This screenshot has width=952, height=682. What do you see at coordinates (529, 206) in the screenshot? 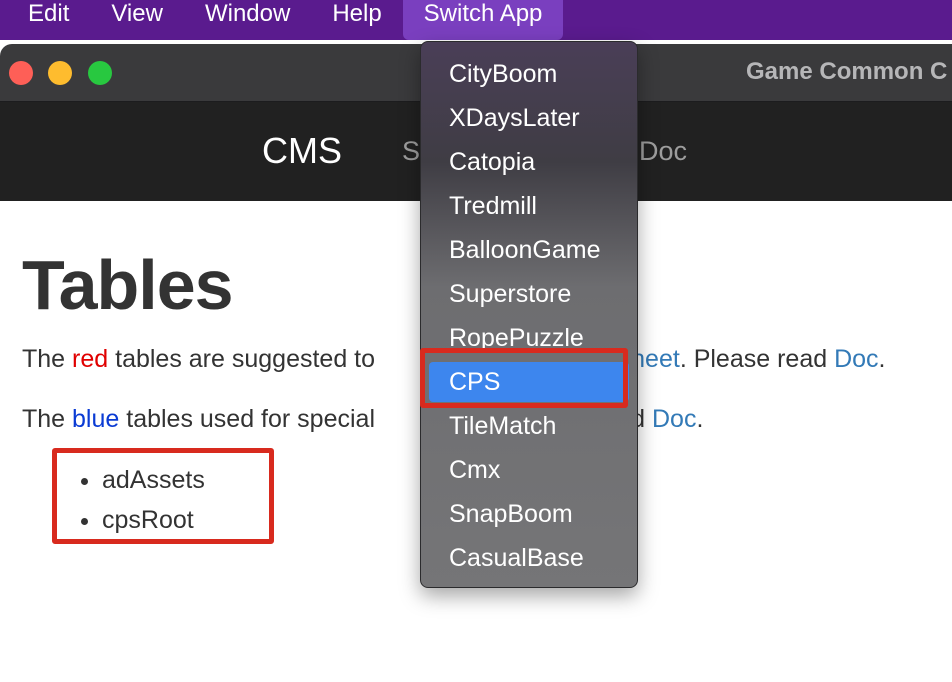
I see `dropdown-item-tredmill: Tredmill` at bounding box center [529, 206].